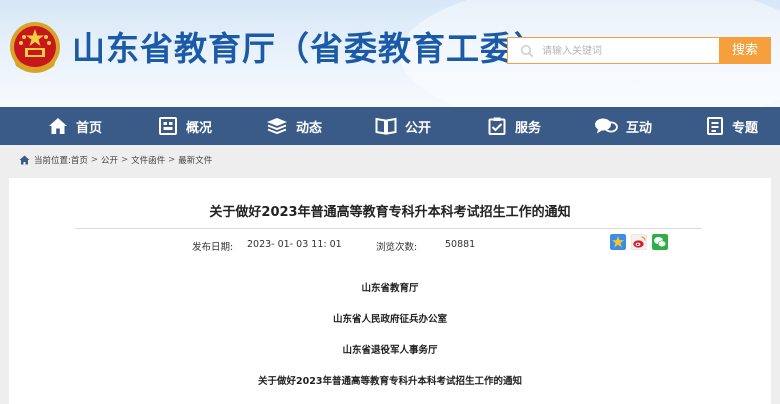 Image resolution: width=780 pixels, height=404 pixels. What do you see at coordinates (310, 49) in the screenshot?
I see `site-title: 山东省教育厅（省委教育工委）` at bounding box center [310, 49].